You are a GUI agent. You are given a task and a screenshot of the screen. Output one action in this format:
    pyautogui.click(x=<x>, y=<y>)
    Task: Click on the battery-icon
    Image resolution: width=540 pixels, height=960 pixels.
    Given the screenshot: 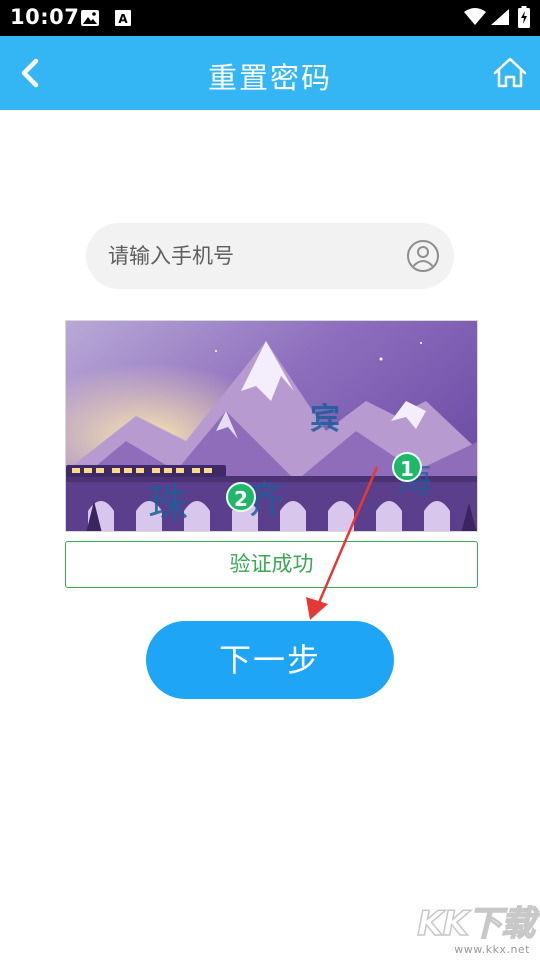 What is the action you would take?
    pyautogui.click(x=524, y=19)
    